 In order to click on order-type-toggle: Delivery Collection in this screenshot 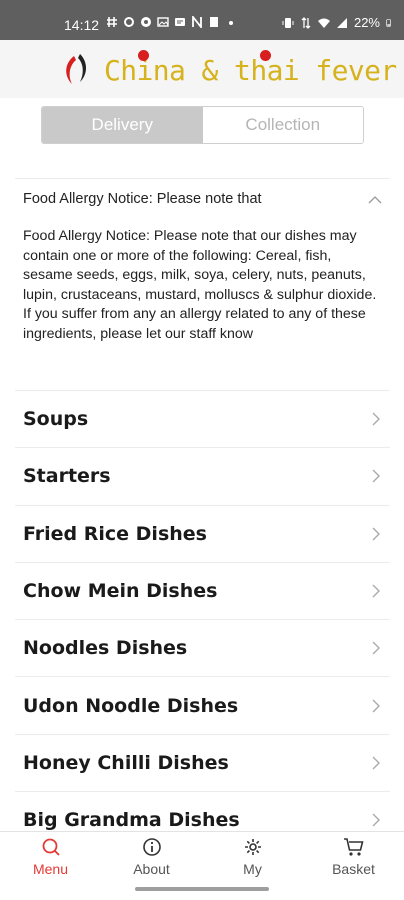, I will do `click(202, 125)`.